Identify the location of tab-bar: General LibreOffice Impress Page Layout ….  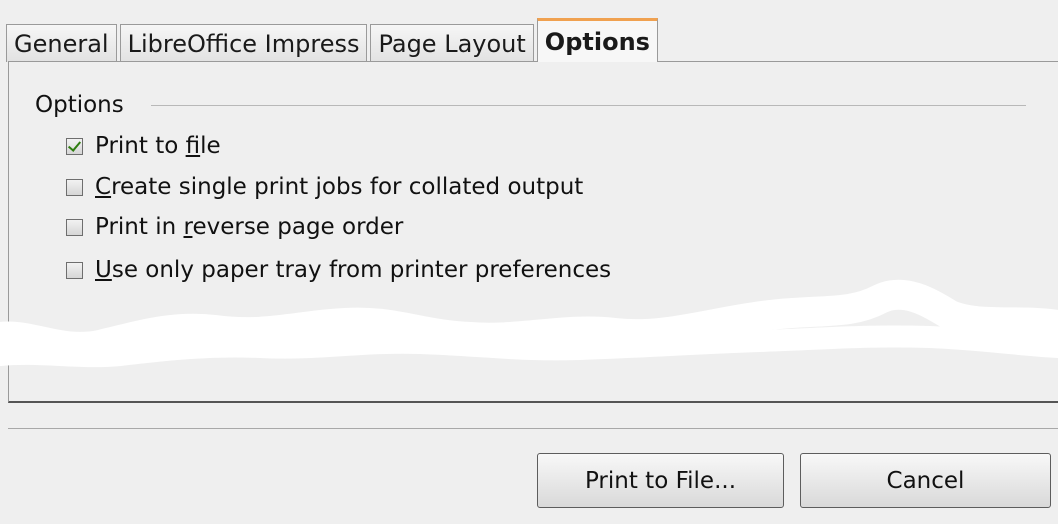
(332, 40).